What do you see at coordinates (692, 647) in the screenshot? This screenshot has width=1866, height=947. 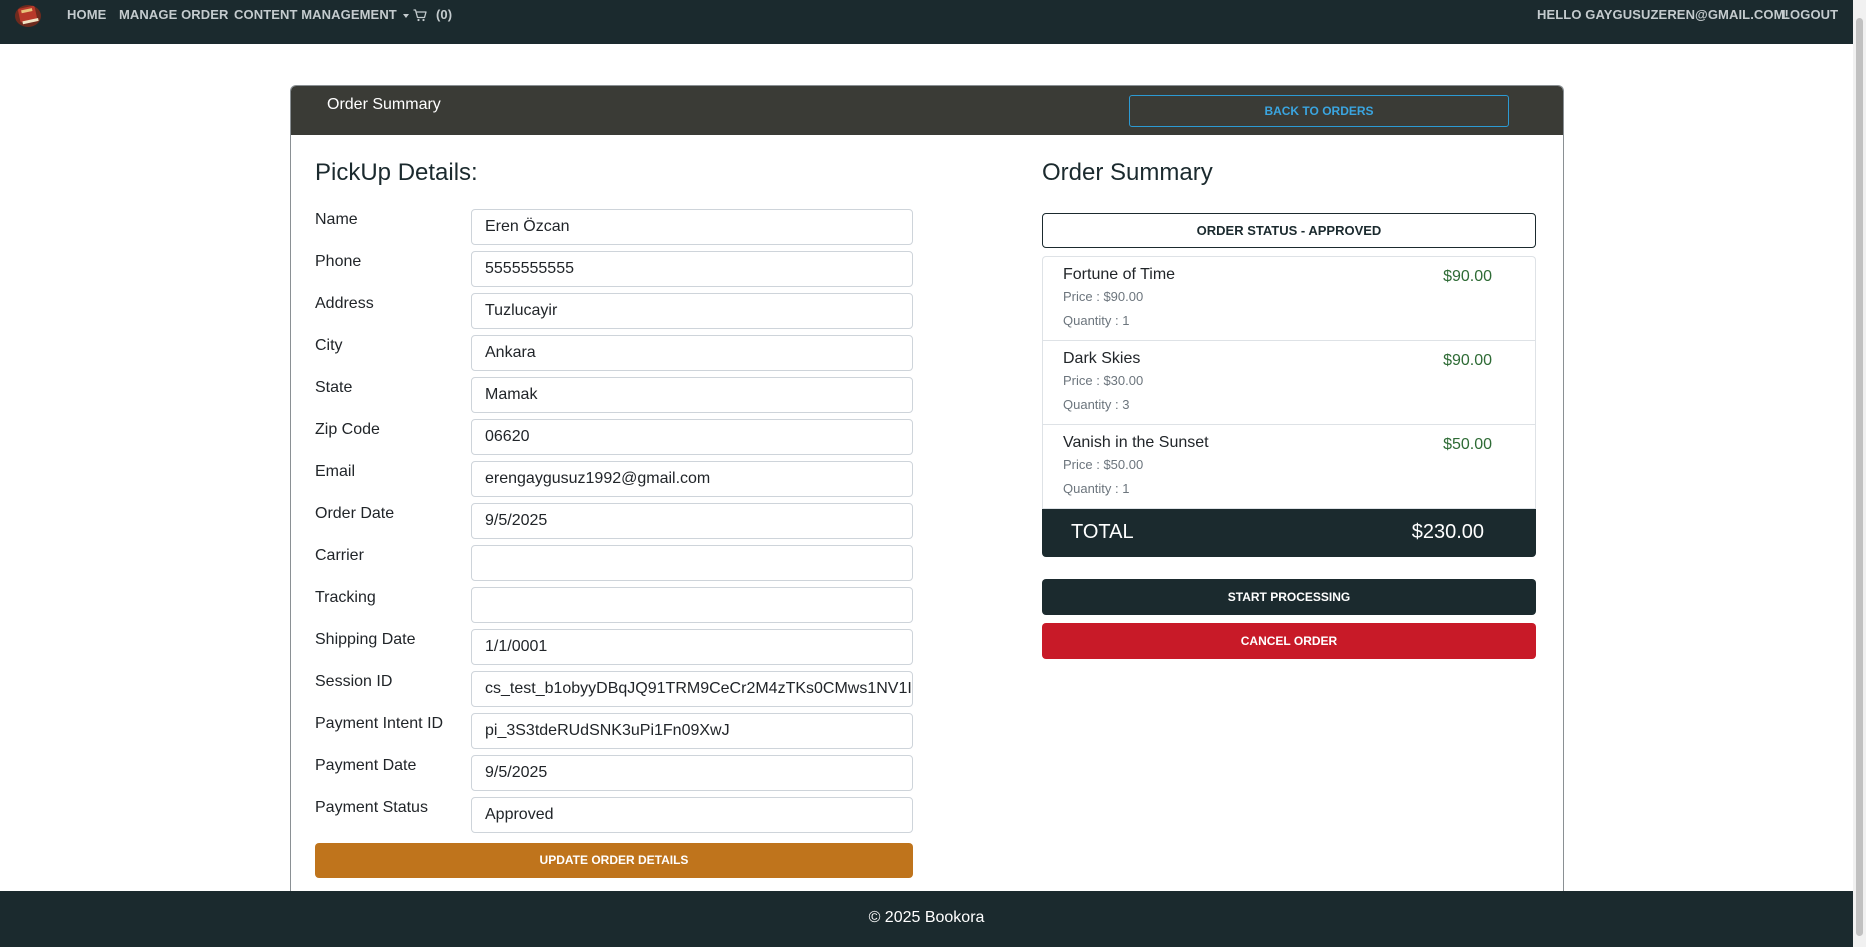 I see `shipping-date-field: 1/1/0001` at bounding box center [692, 647].